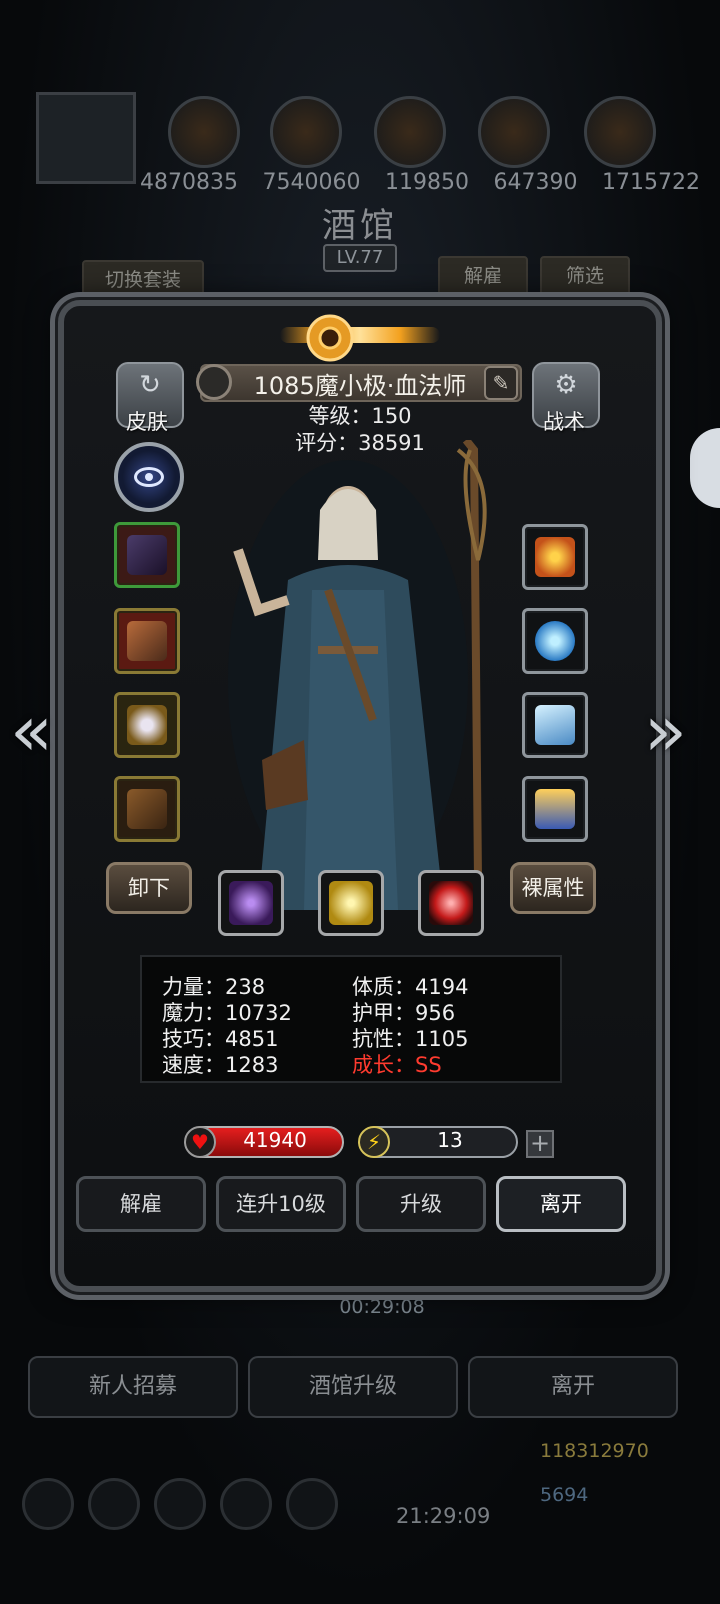  I want to click on bare-stats-button: 裸属性, so click(553, 888).